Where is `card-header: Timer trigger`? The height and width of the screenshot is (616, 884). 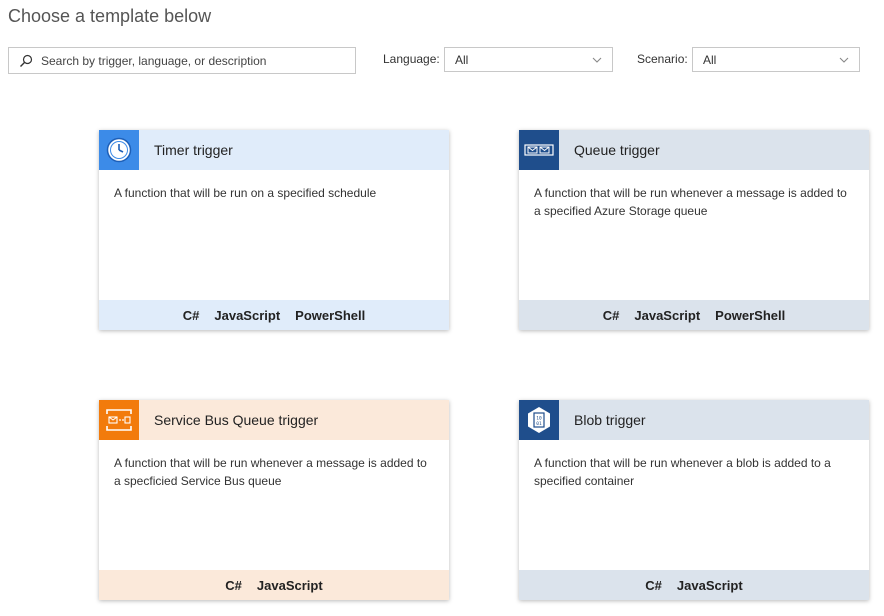
card-header: Timer trigger is located at coordinates (274, 150).